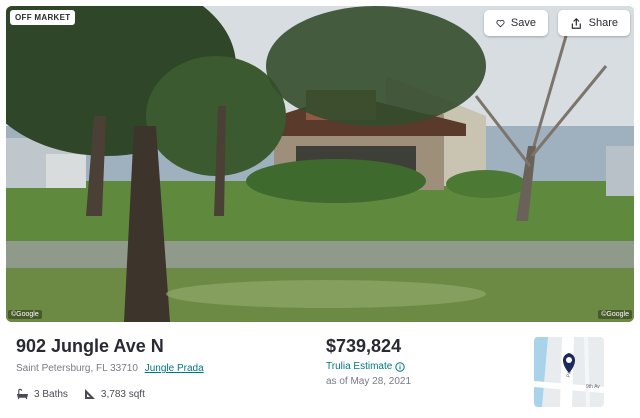 This screenshot has width=640, height=418. Describe the element at coordinates (22, 394) in the screenshot. I see `bathtub-icon` at that location.